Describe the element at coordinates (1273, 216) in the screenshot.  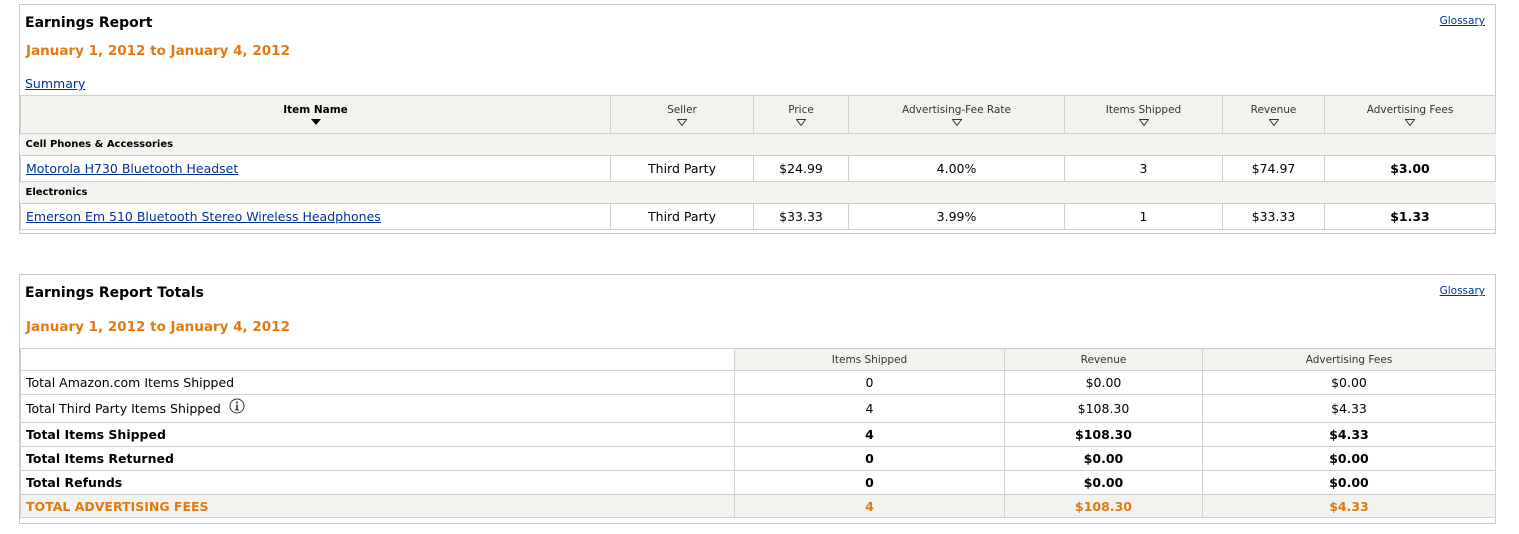
I see `revenue-cell: $33.33` at that location.